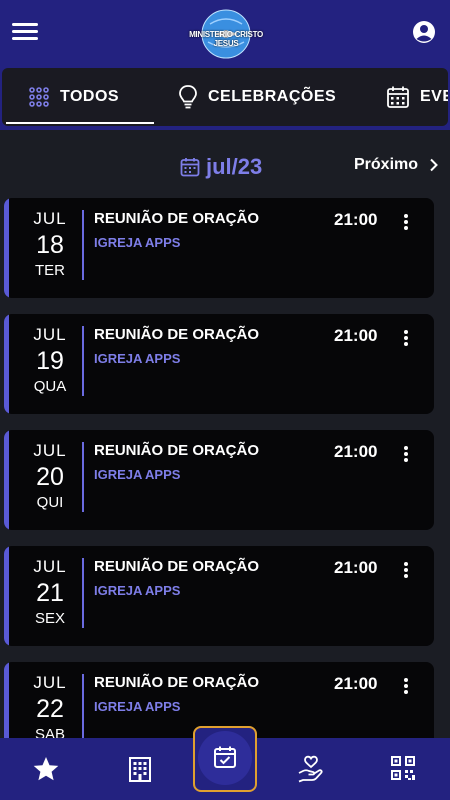 This screenshot has height=800, width=450. Describe the element at coordinates (188, 97) in the screenshot. I see `lightbulb-icon` at that location.